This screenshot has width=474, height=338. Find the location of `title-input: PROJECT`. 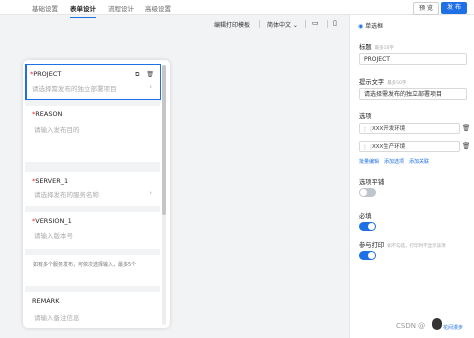

title-input: PROJECT is located at coordinates (413, 59).